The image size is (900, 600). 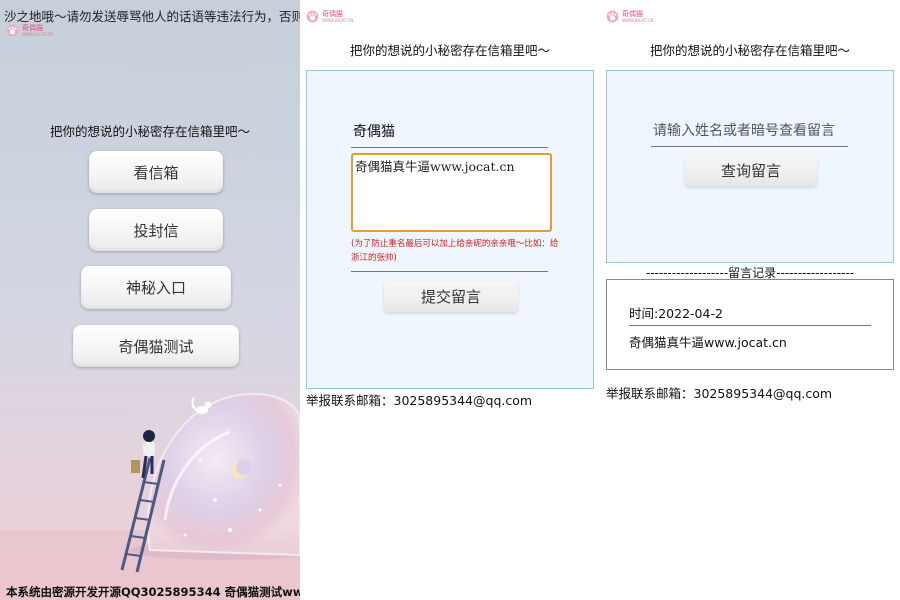 I want to click on search-input, so click(x=751, y=131).